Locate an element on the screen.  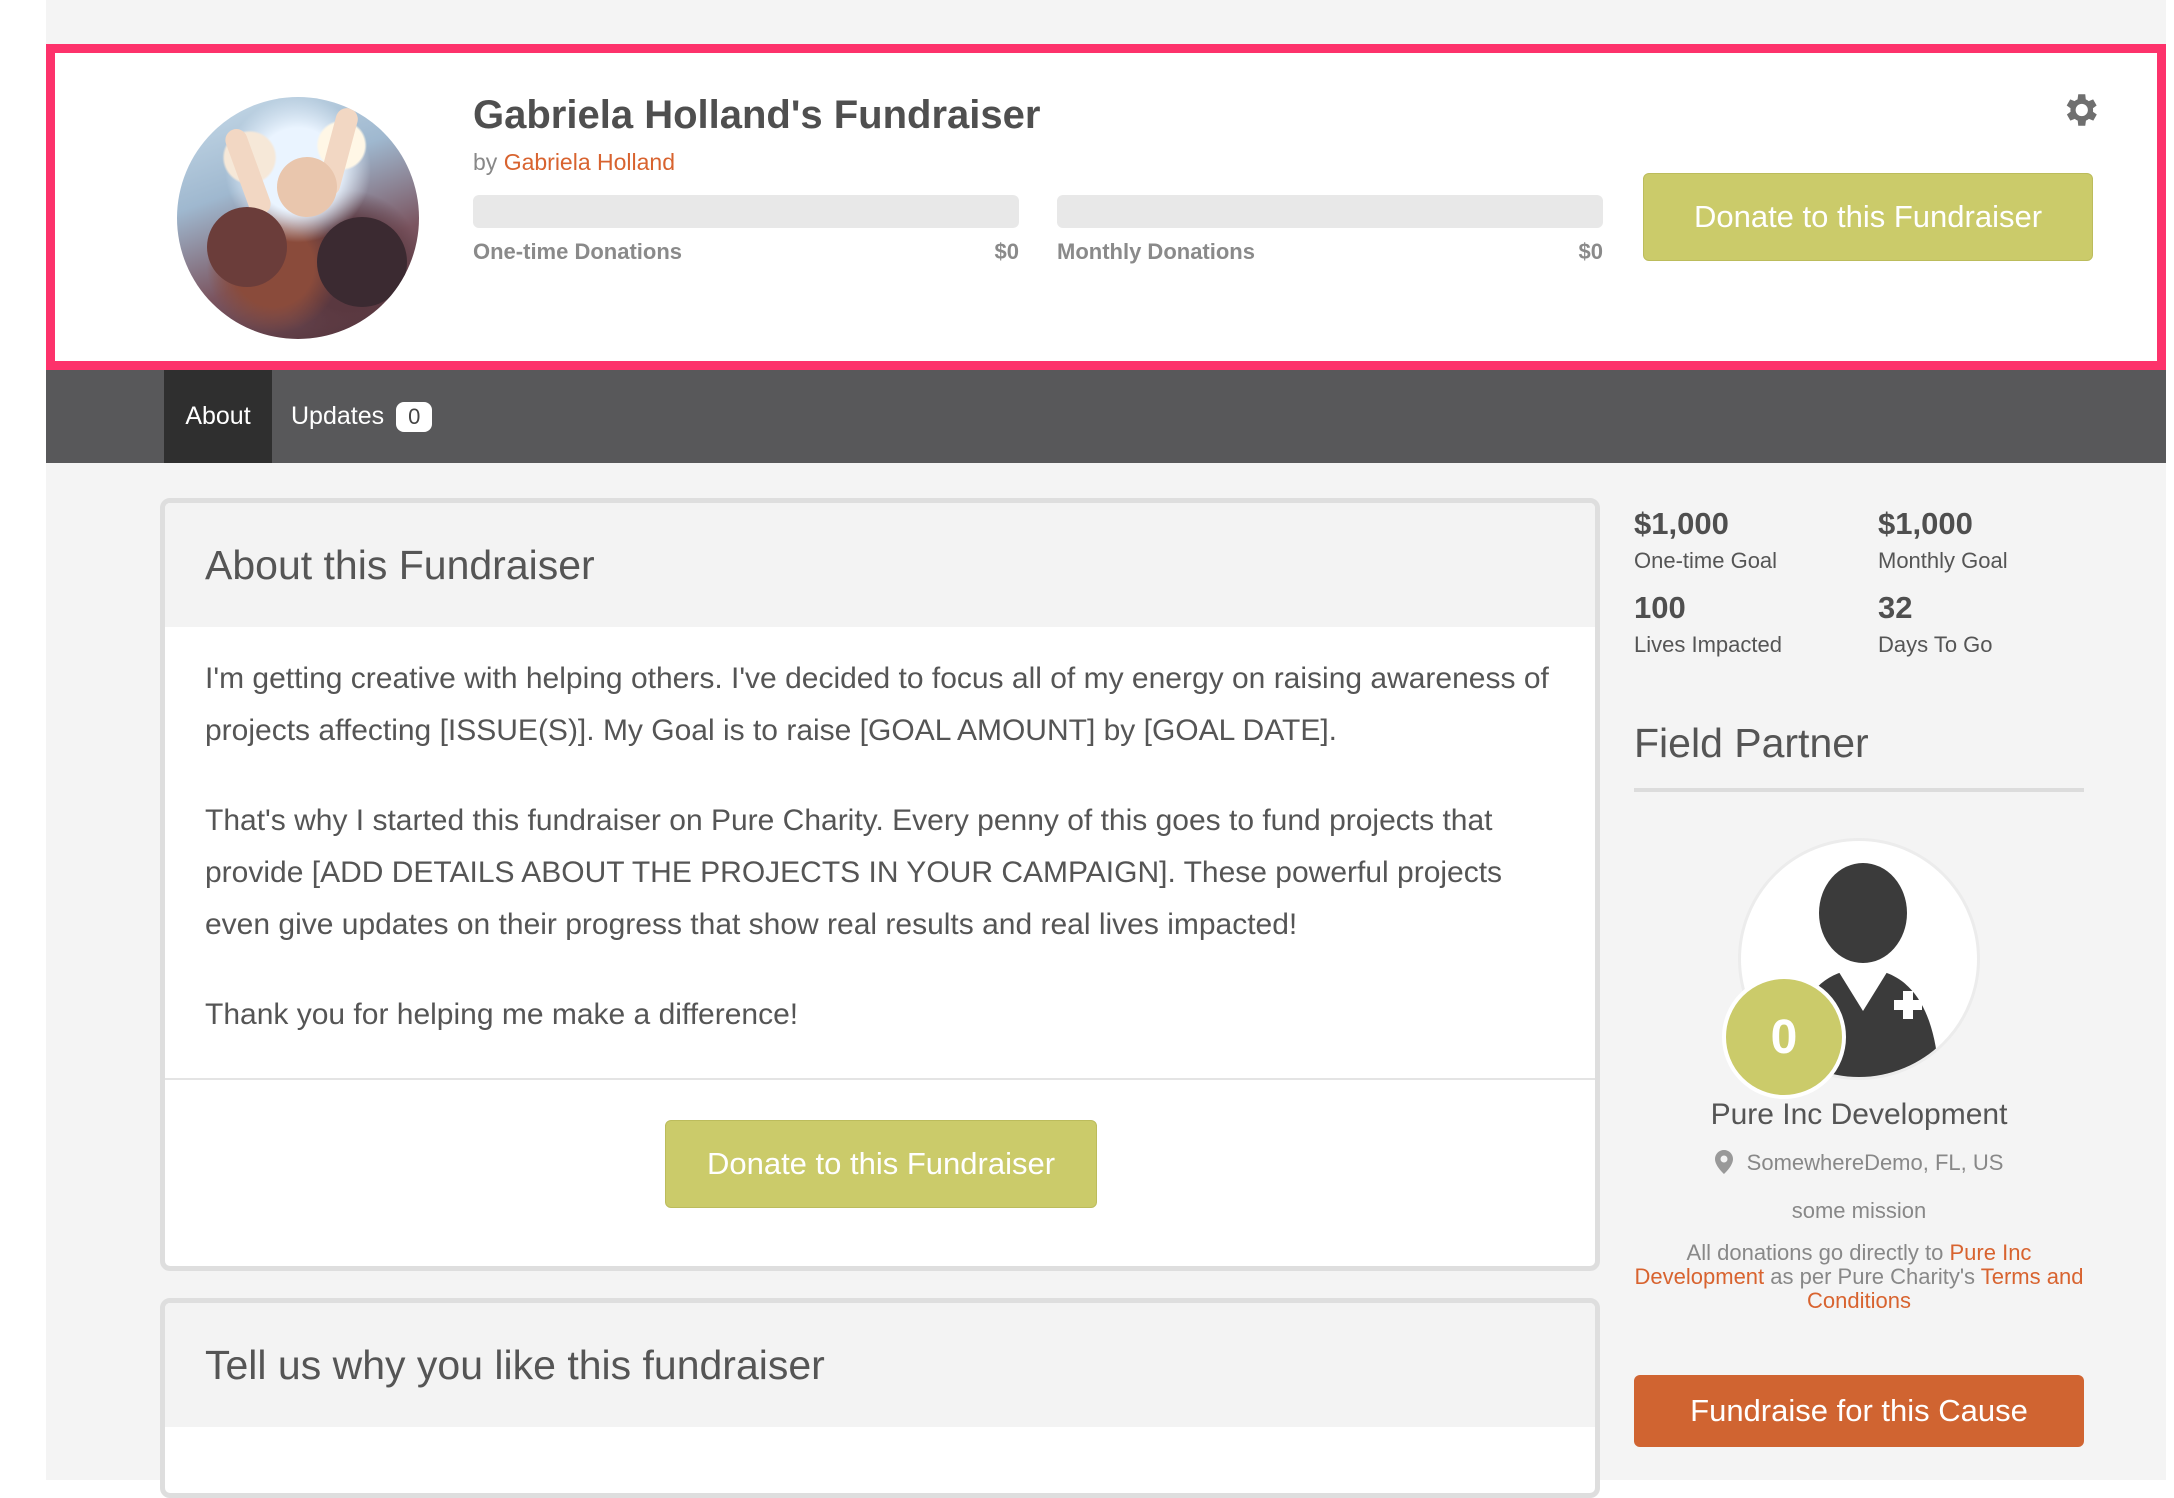
note-middle: as per Pure Charity's is located at coordinates (1873, 1276).